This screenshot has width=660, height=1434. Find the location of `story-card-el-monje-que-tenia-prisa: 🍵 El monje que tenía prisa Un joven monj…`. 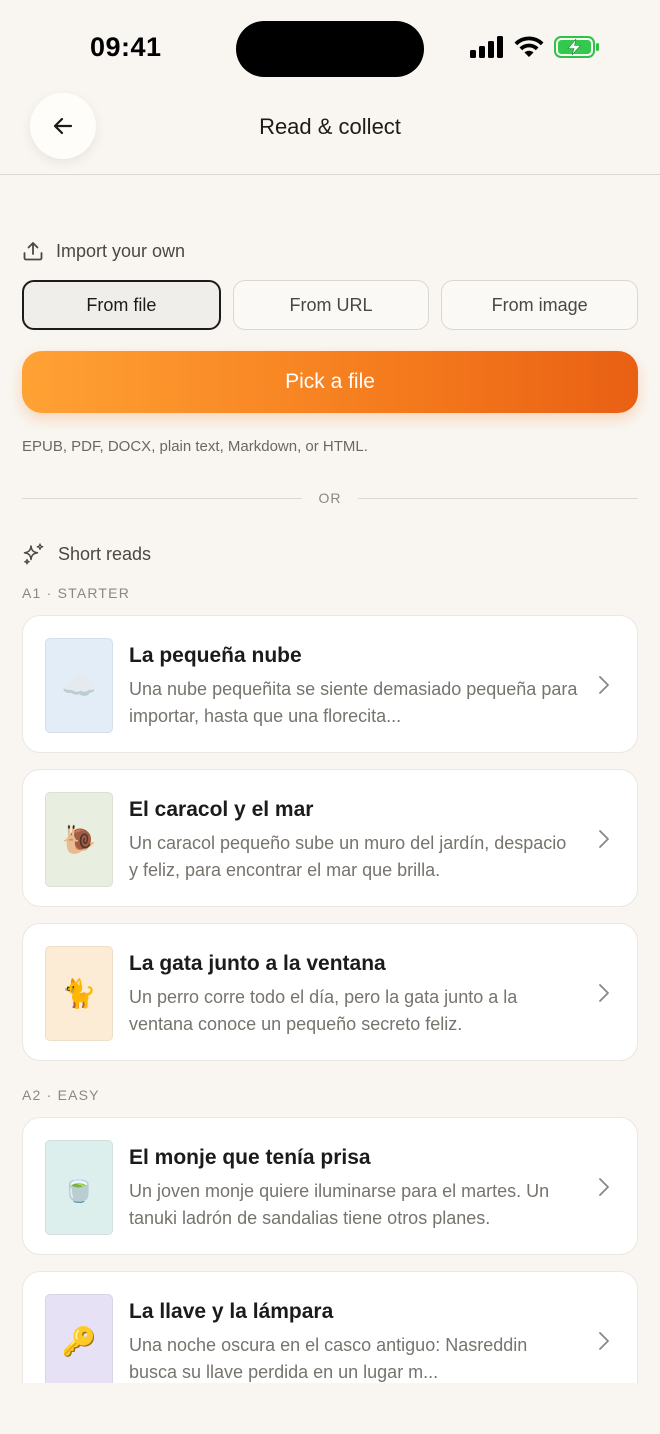

story-card-el-monje-que-tenia-prisa: 🍵 El monje que tenía prisa Un joven monj… is located at coordinates (330, 1186).